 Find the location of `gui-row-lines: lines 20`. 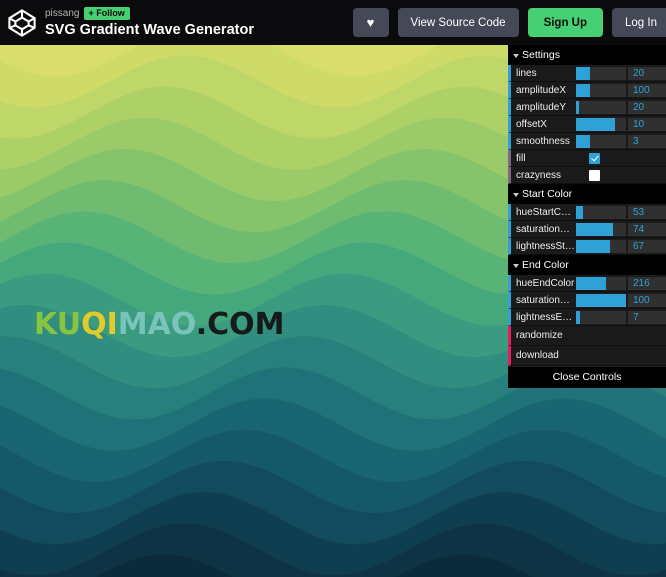

gui-row-lines: lines 20 is located at coordinates (587, 73).